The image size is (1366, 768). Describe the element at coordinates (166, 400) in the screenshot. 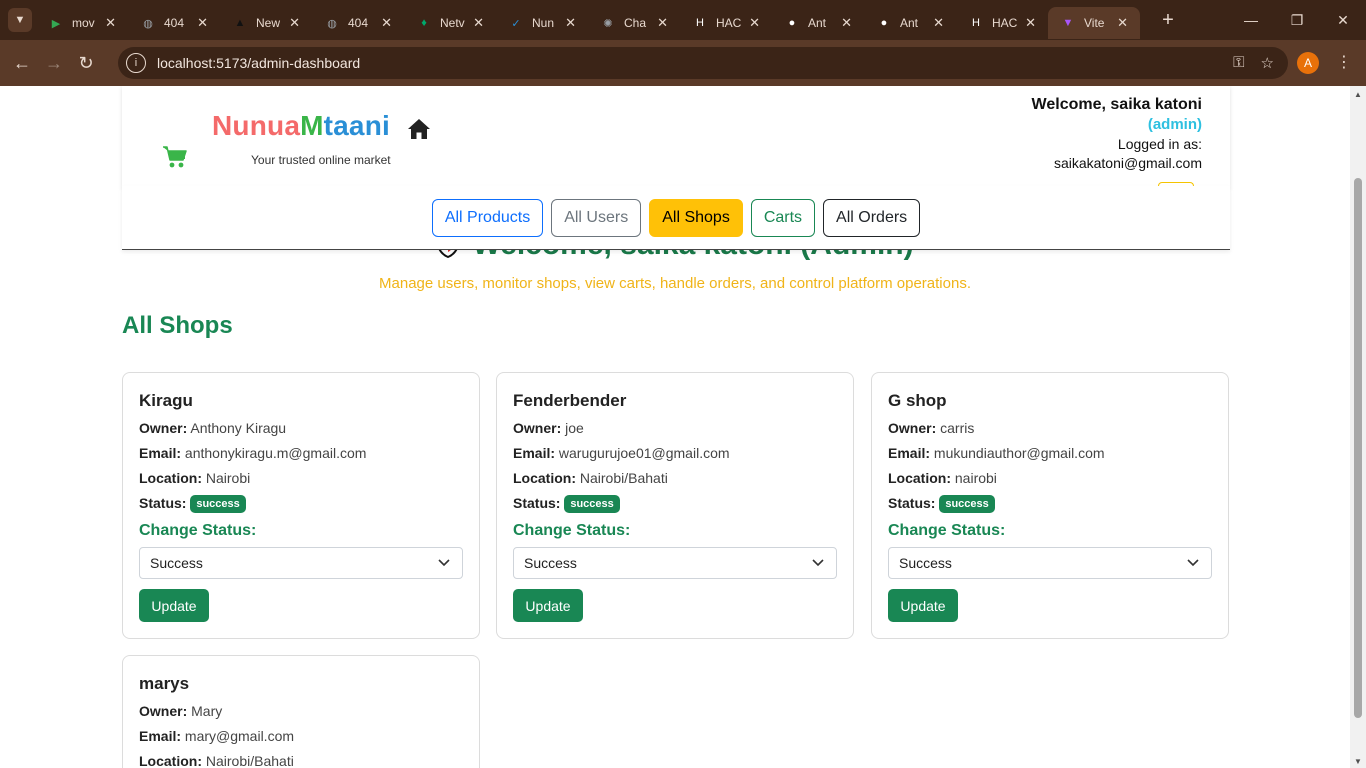

I see `shop-name: Kiragu` at that location.